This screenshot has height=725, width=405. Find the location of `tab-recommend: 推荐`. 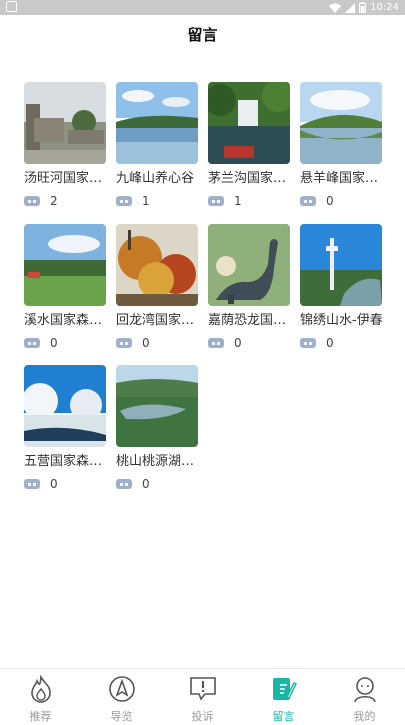

tab-recommend: 推荐 is located at coordinates (40, 697).